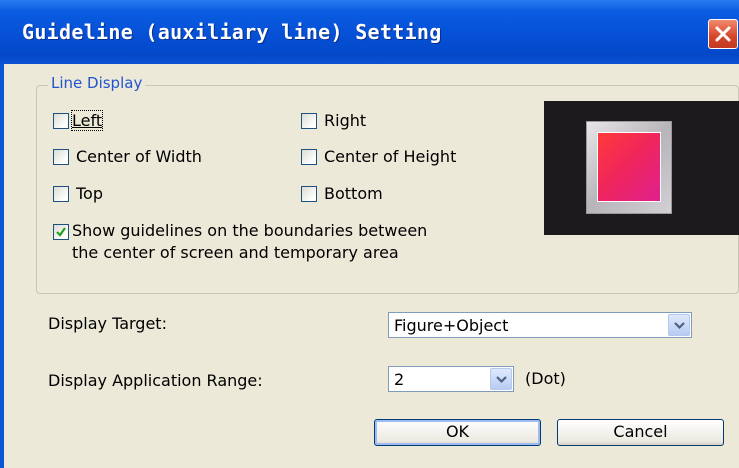 The width and height of the screenshot is (739, 468). Describe the element at coordinates (451, 379) in the screenshot. I see `application-range-select: 2` at that location.